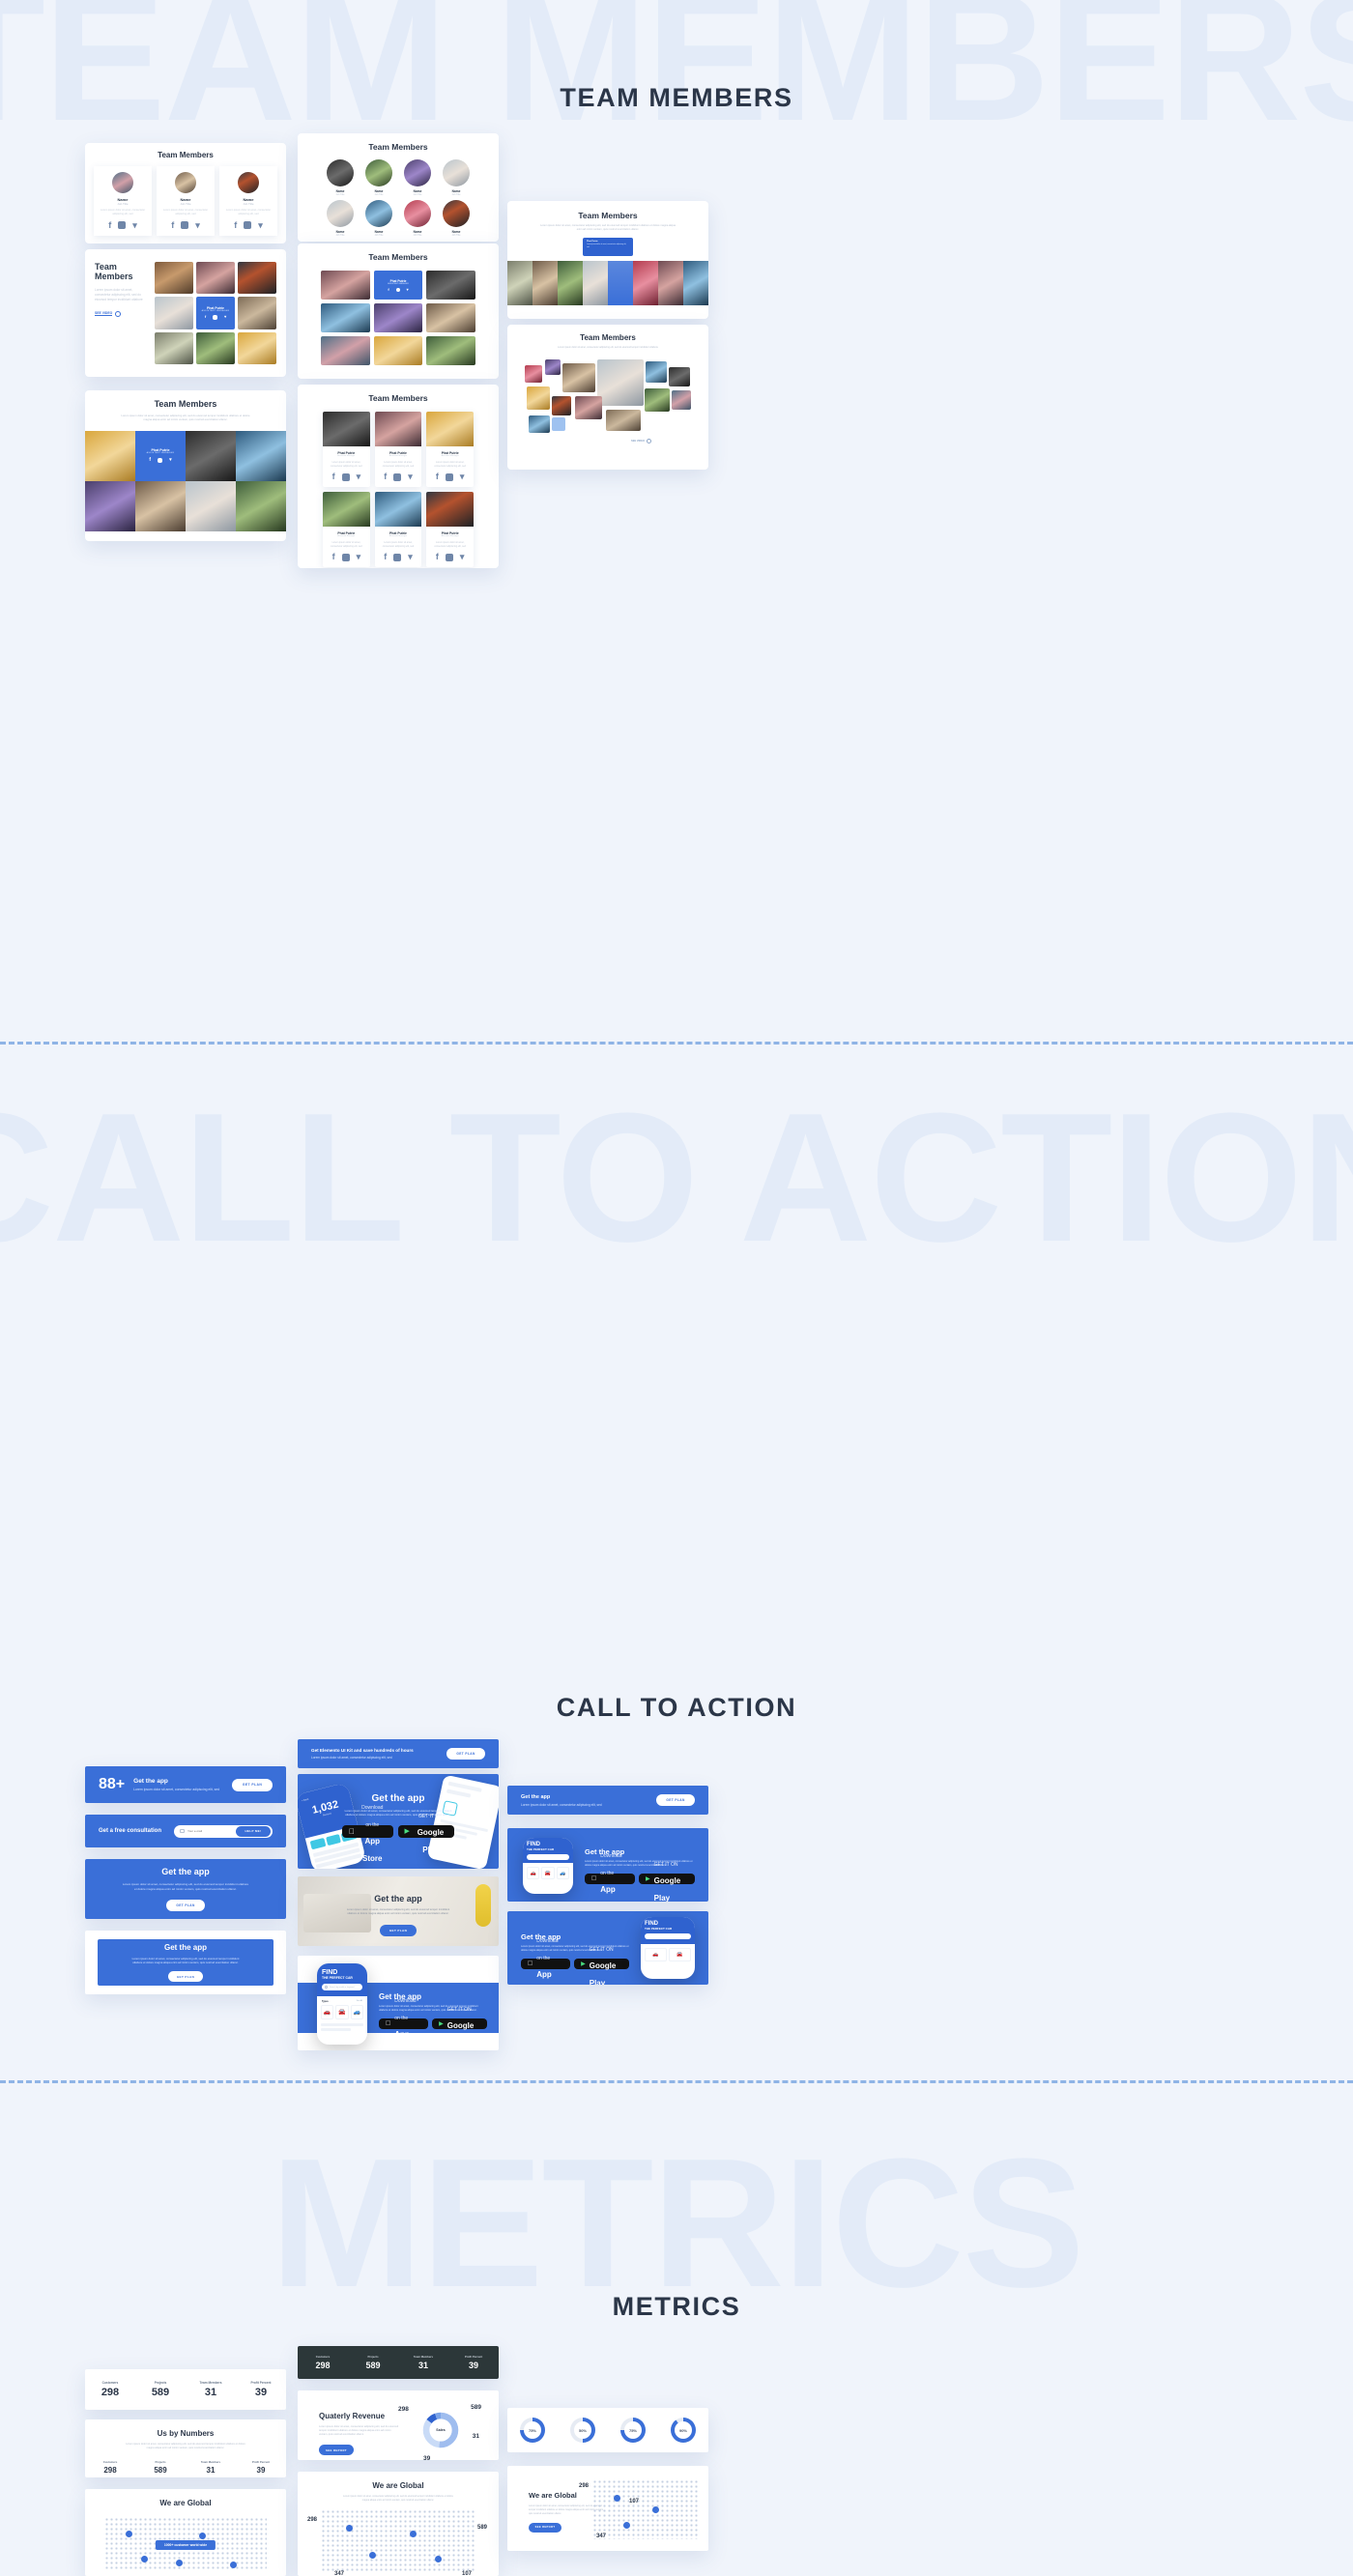  What do you see at coordinates (668, 1936) in the screenshot?
I see `phone-search-field` at bounding box center [668, 1936].